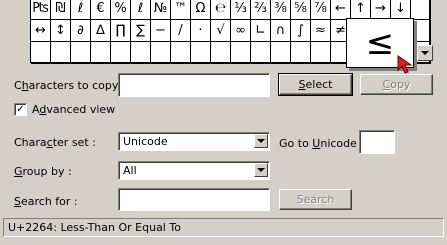  Describe the element at coordinates (405, 64) in the screenshot. I see `mouse-pointer-icon` at that location.